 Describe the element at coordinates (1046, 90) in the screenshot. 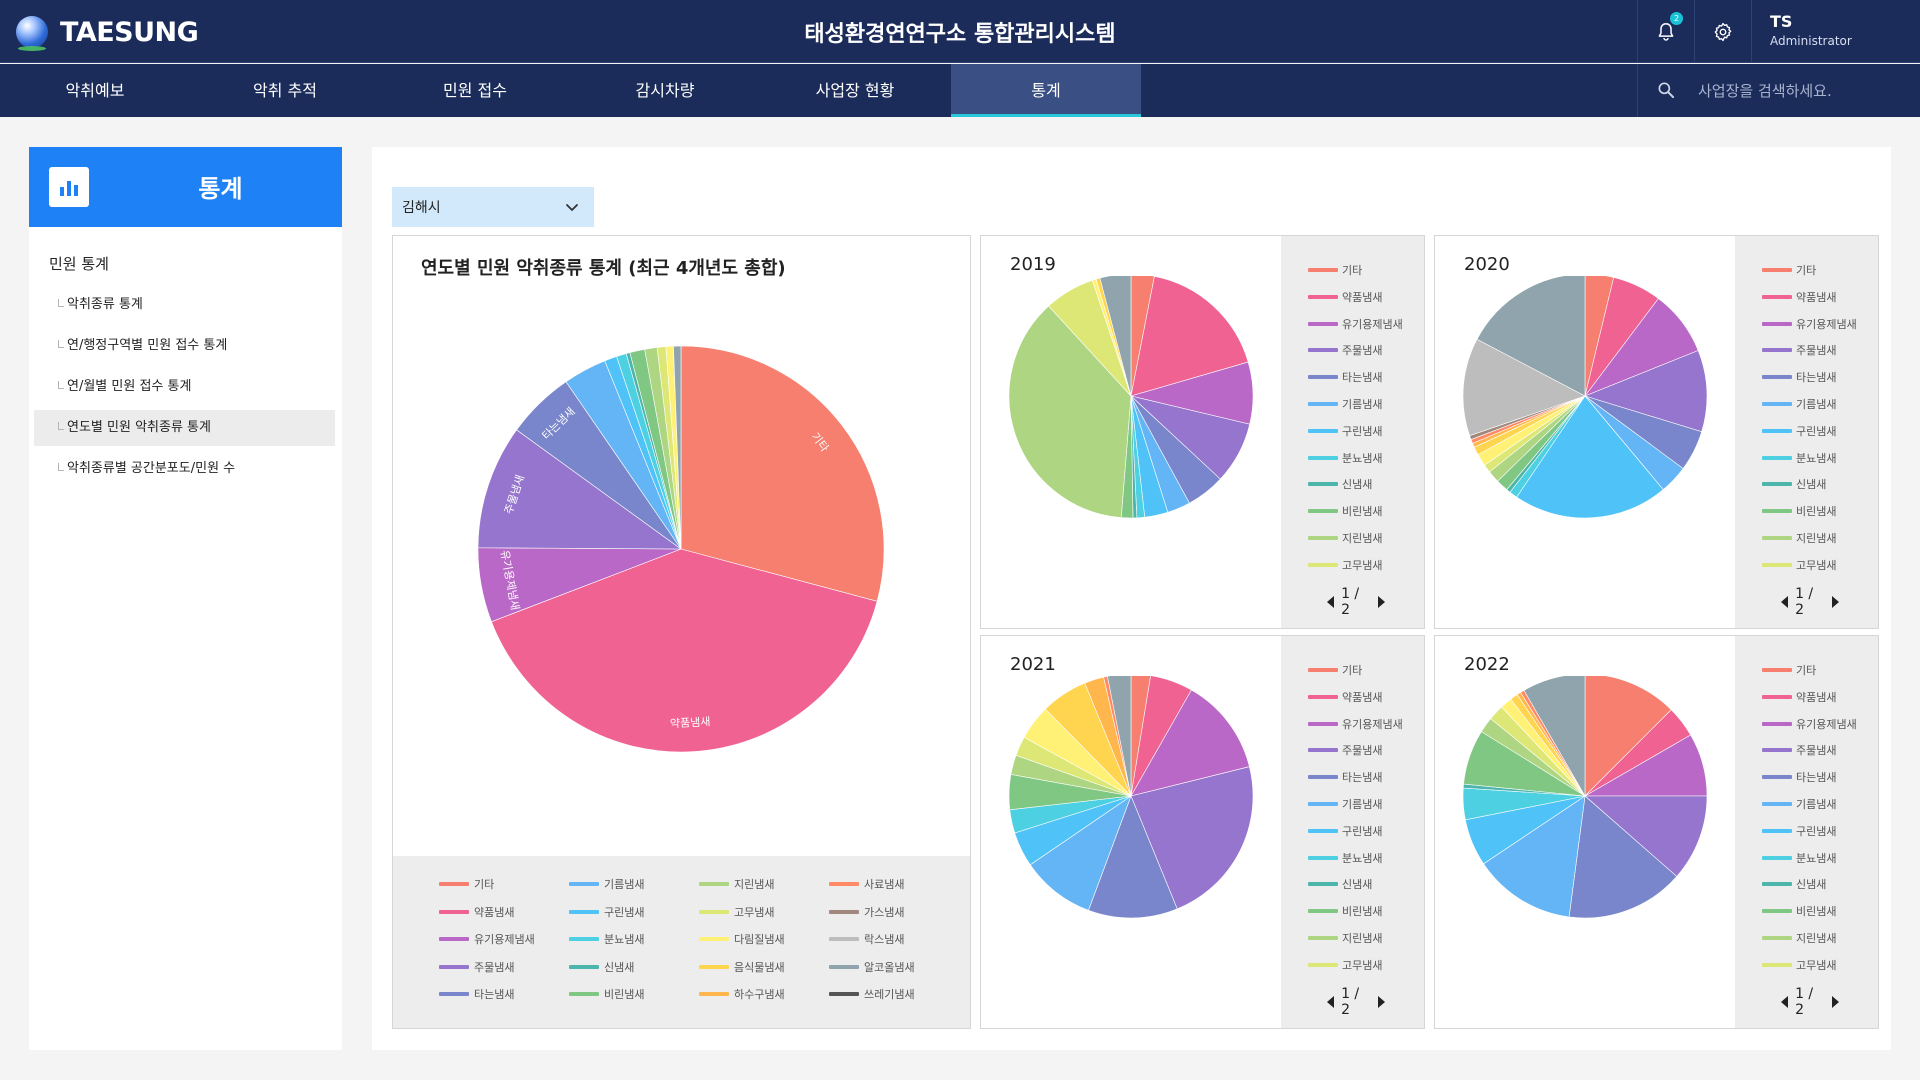

I see `nav-tab-statistics: 통계` at that location.